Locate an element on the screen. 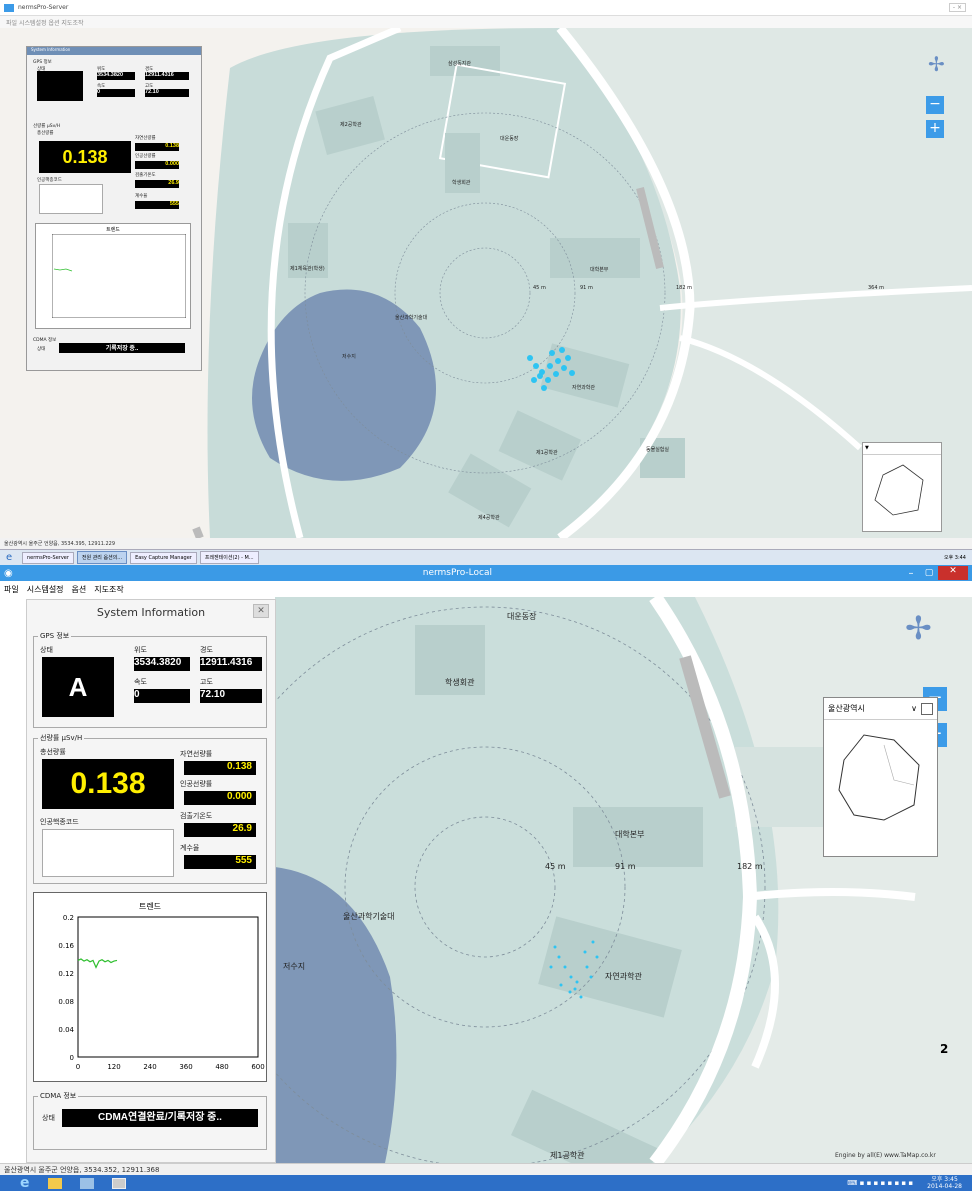 This screenshot has height=1191, width=972. minimap-toggle-button is located at coordinates (927, 708).